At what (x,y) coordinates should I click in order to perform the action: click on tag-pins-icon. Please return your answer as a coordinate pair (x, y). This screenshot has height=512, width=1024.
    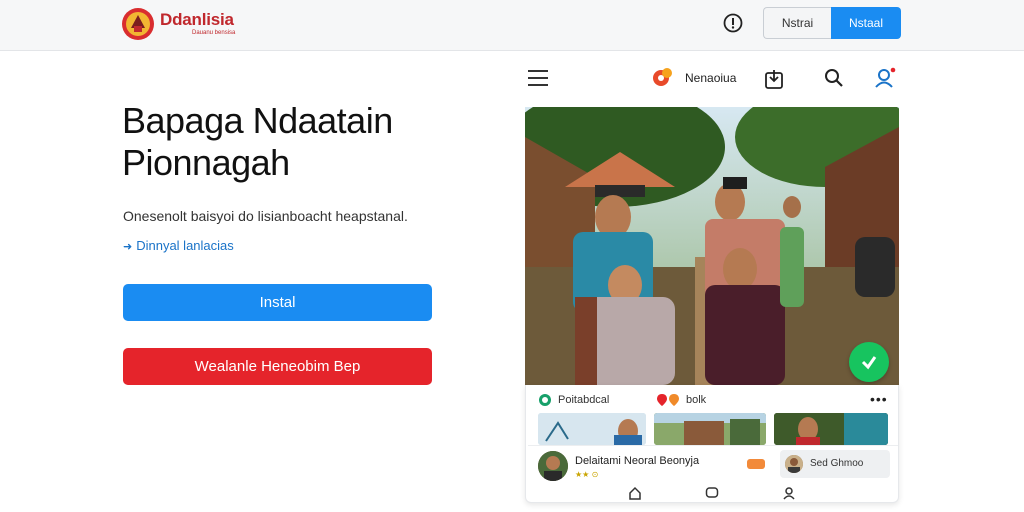
    Looking at the image, I should click on (668, 400).